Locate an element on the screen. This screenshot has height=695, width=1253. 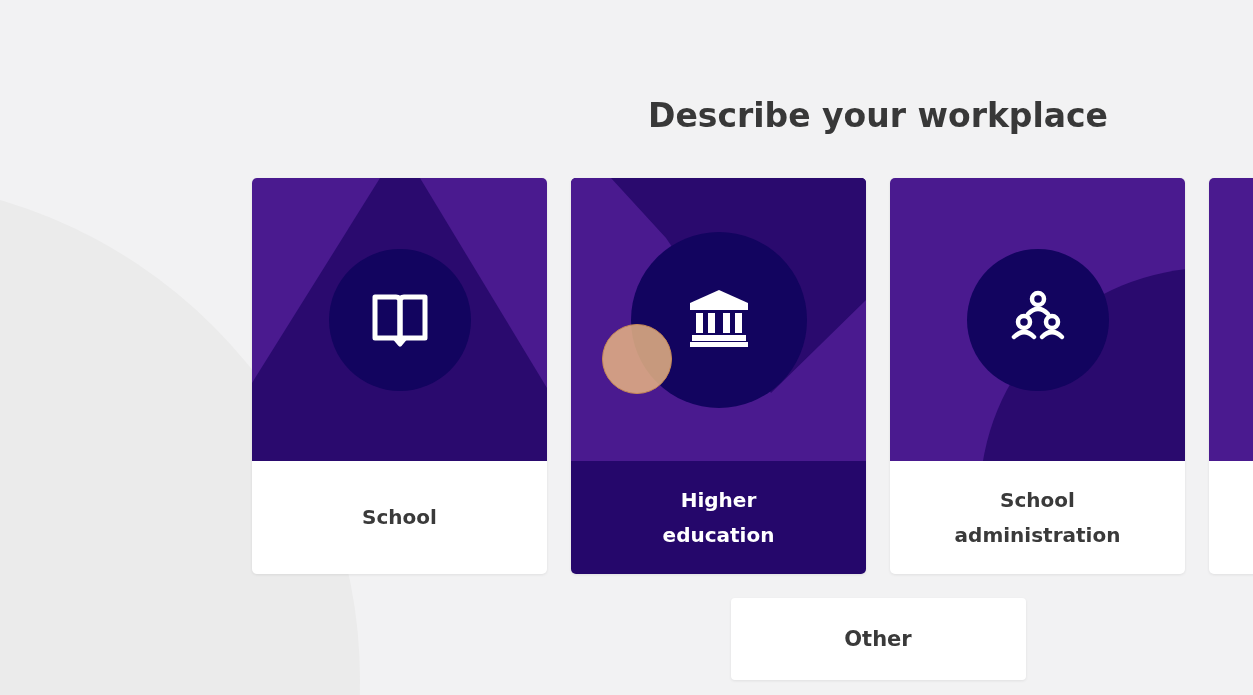
people-icon is located at coordinates (1038, 315).